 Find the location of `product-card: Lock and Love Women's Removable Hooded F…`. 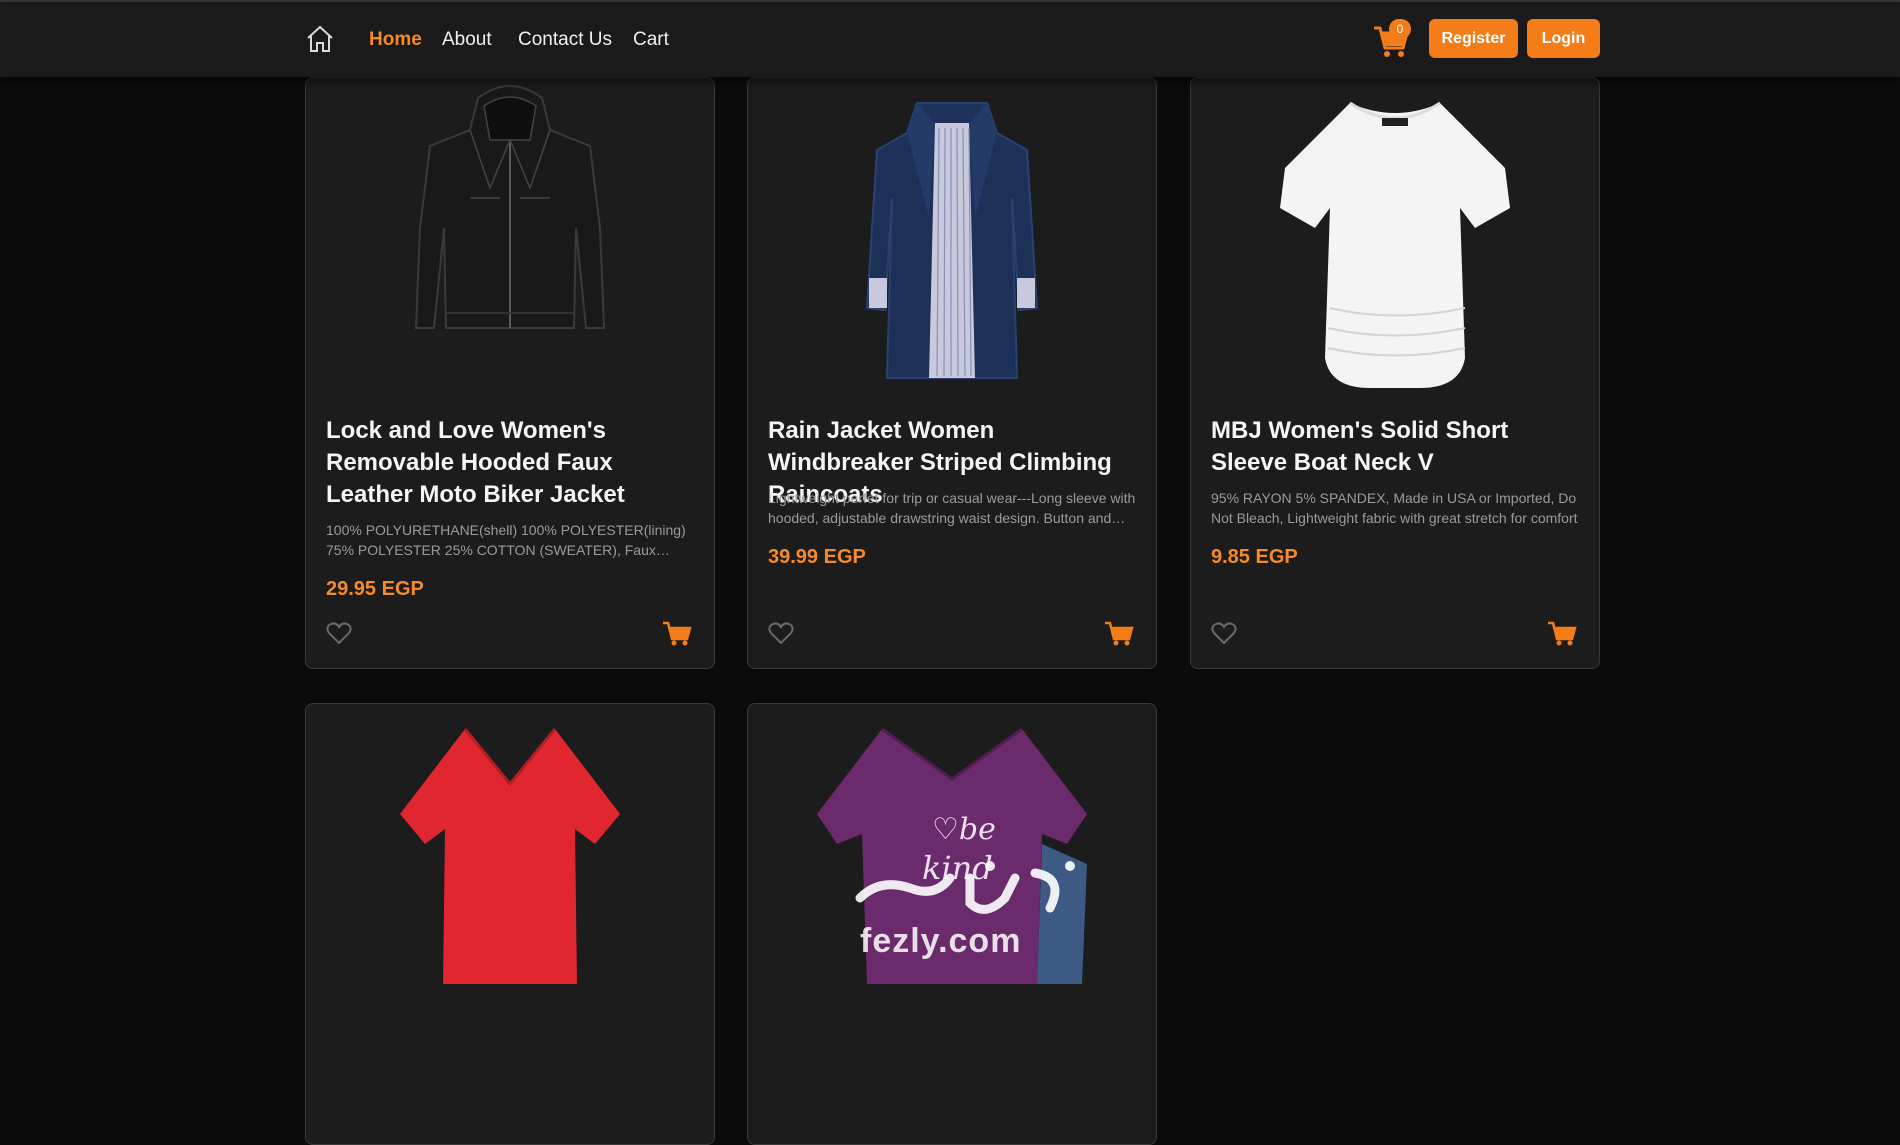

product-card: Lock and Love Women's Removable Hooded F… is located at coordinates (510, 373).